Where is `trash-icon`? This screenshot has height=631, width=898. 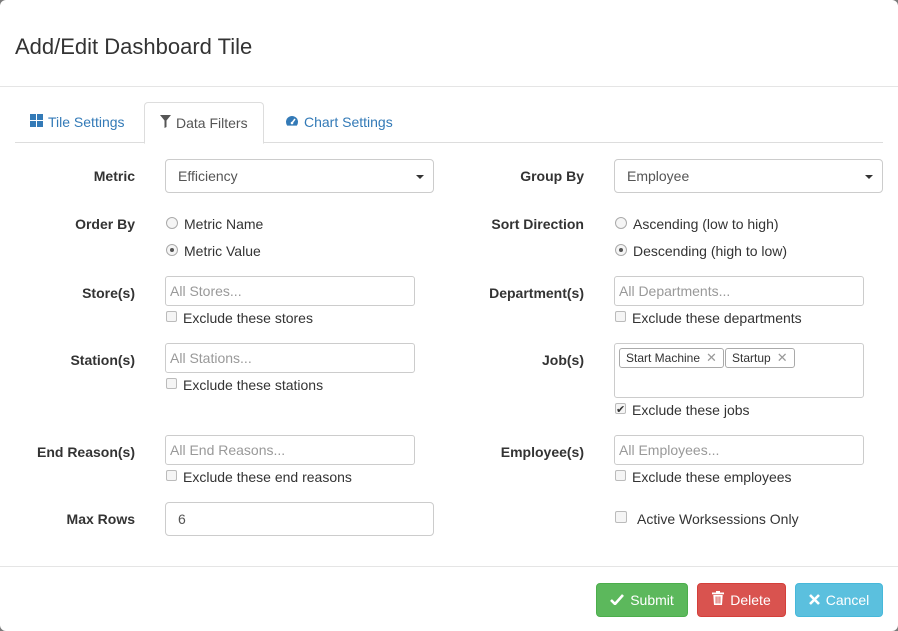 trash-icon is located at coordinates (718, 600).